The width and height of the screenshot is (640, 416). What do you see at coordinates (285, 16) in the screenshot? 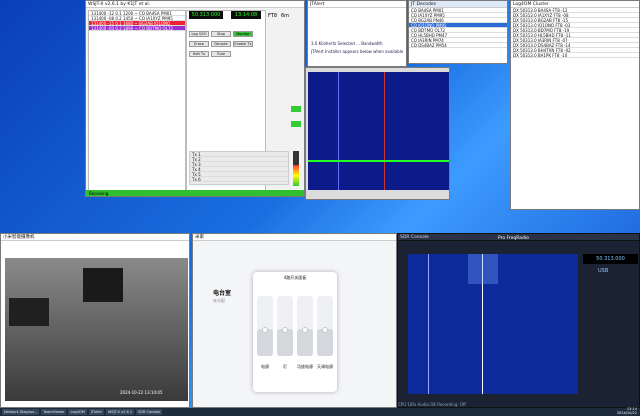
I see `wsjt-band-label: 6m` at bounding box center [285, 16].